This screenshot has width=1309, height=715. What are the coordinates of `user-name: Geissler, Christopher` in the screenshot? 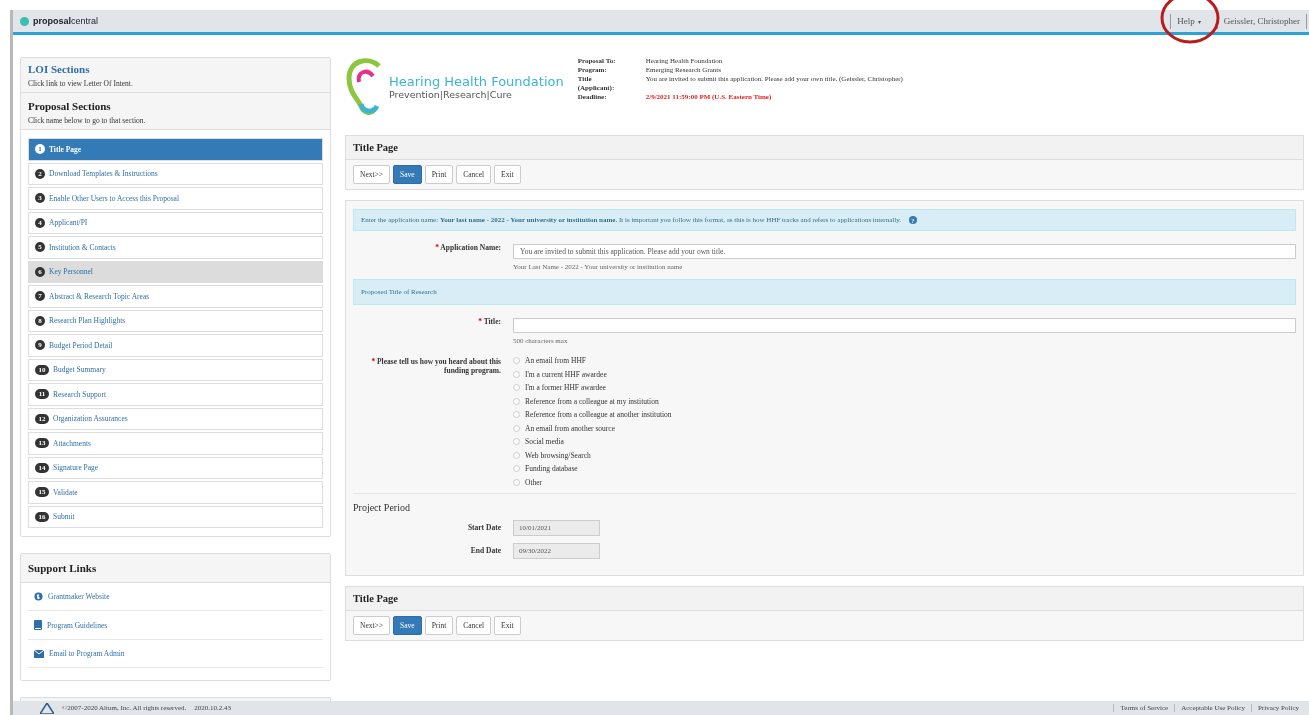 It's located at (1261, 21).